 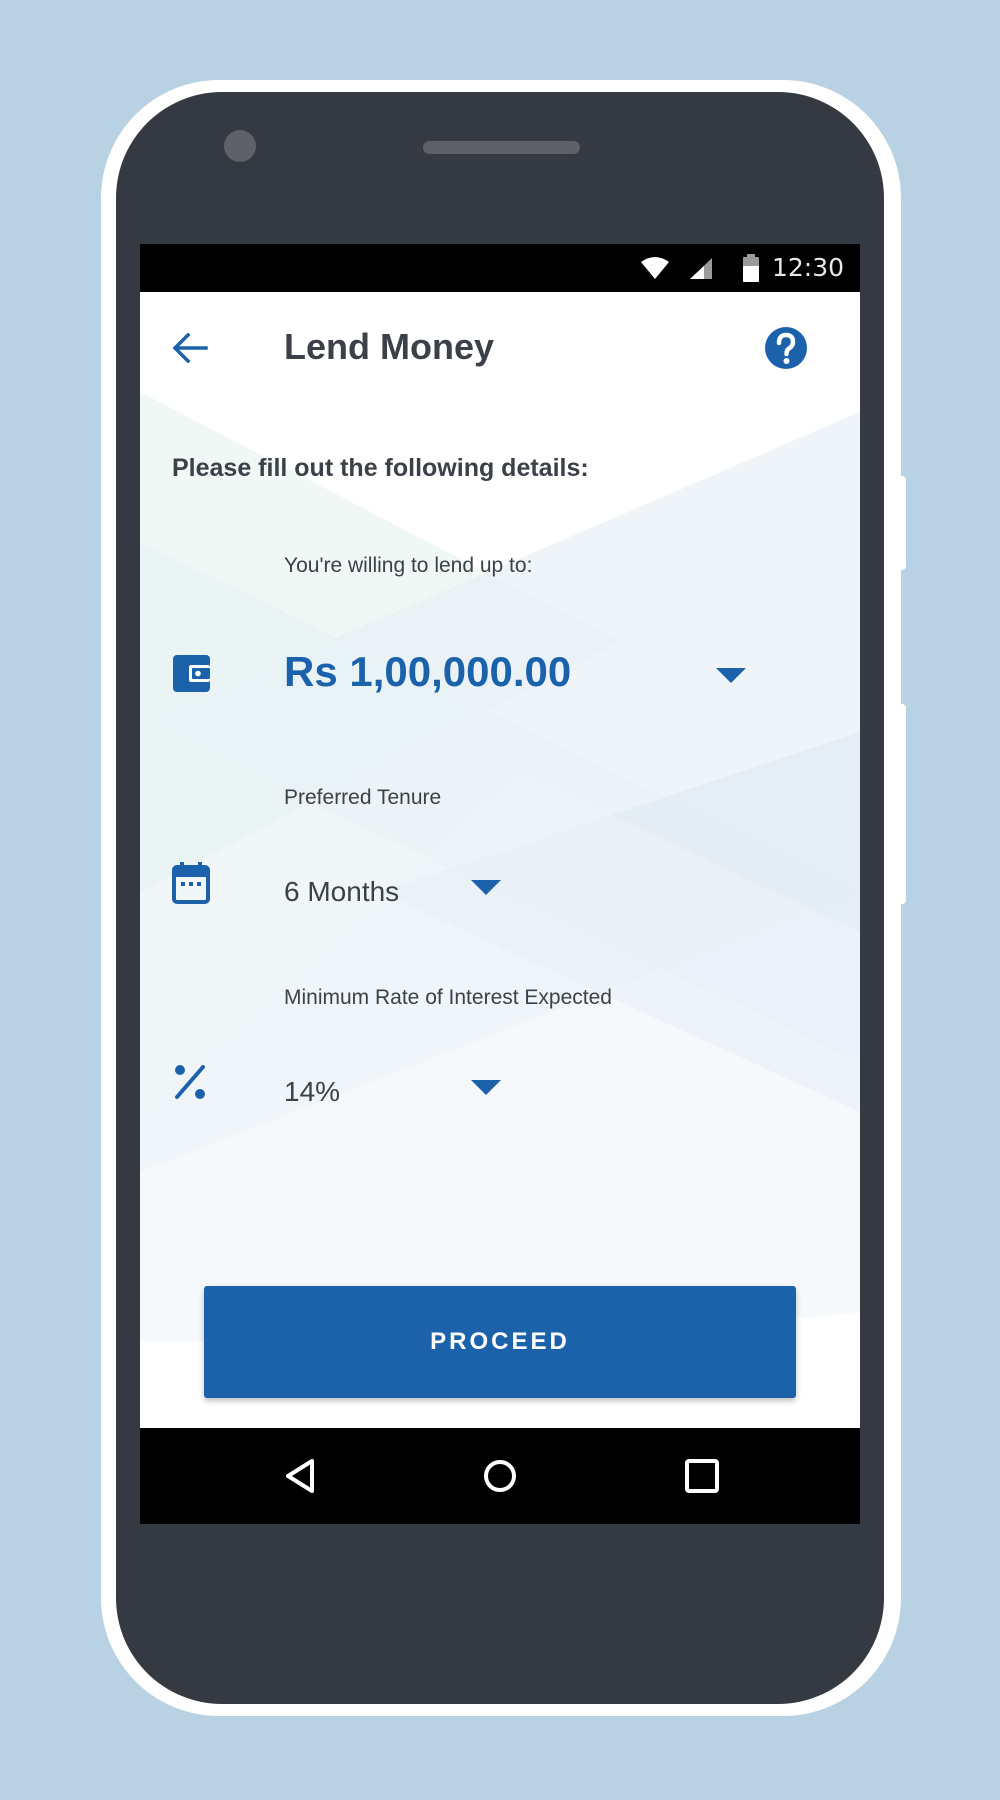 I want to click on wallet-icon, so click(x=191, y=673).